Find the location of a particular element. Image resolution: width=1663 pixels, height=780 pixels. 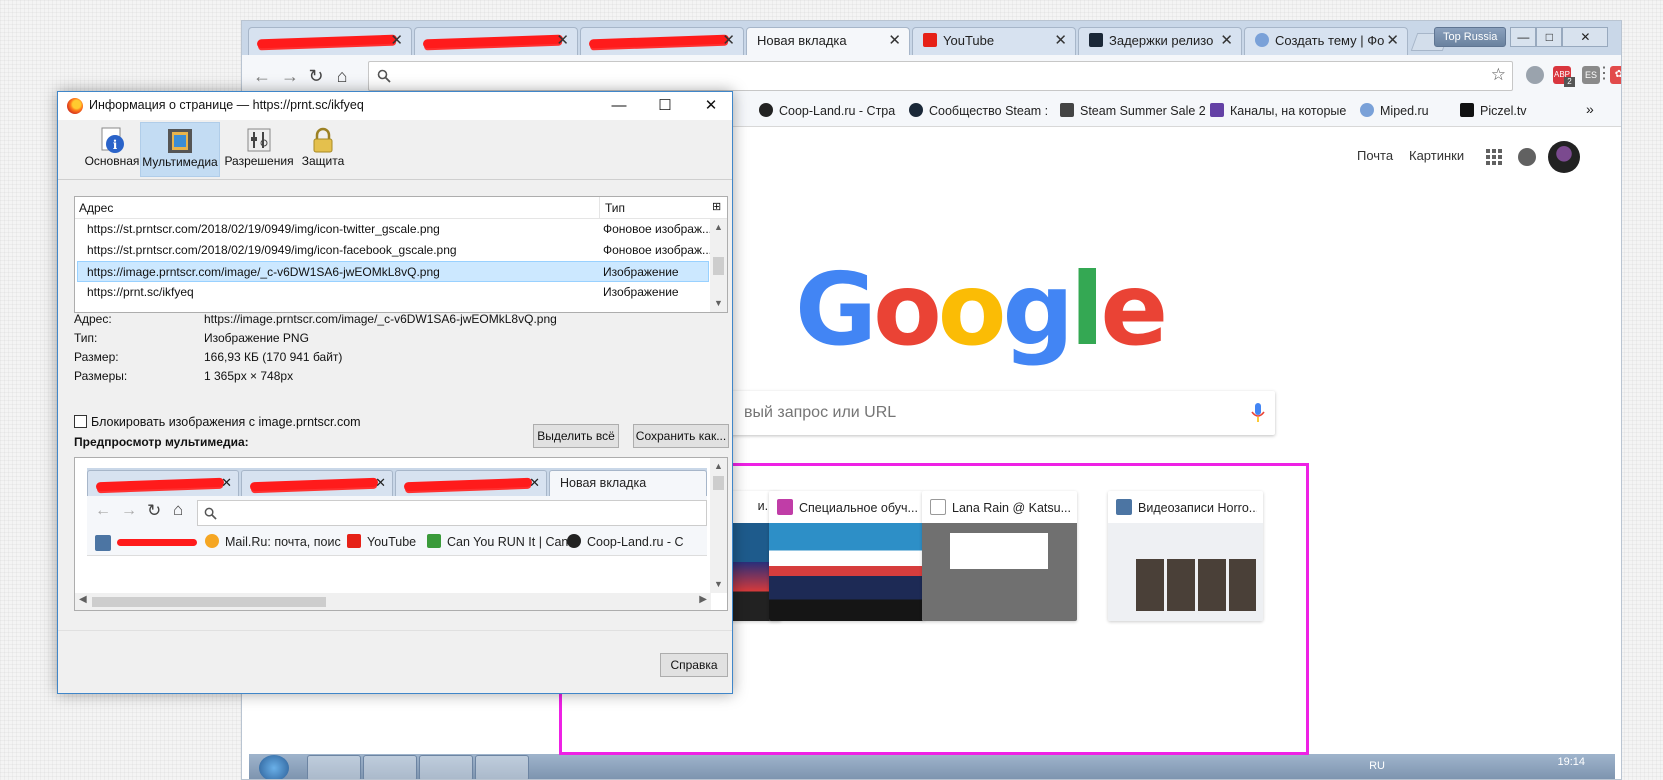

bookmark-piczel: Piczel.tv is located at coordinates (1493, 110).